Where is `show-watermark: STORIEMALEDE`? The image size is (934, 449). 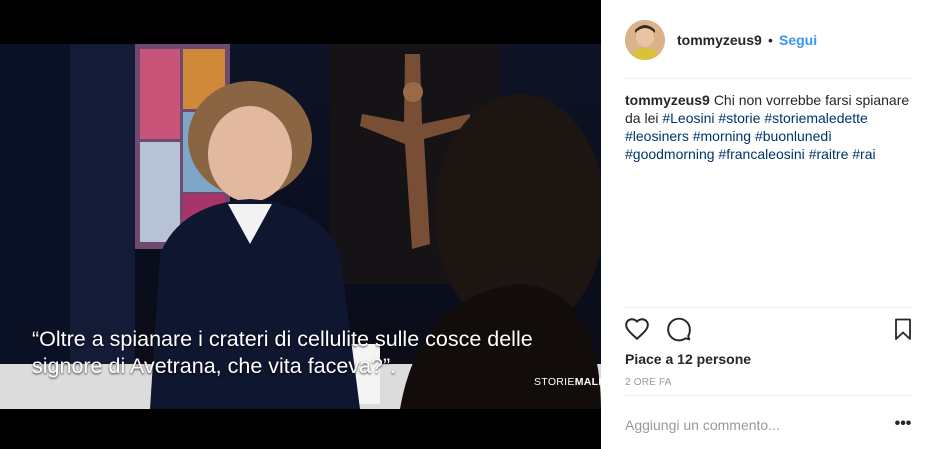 show-watermark: STORIEMALEDE is located at coordinates (567, 382).